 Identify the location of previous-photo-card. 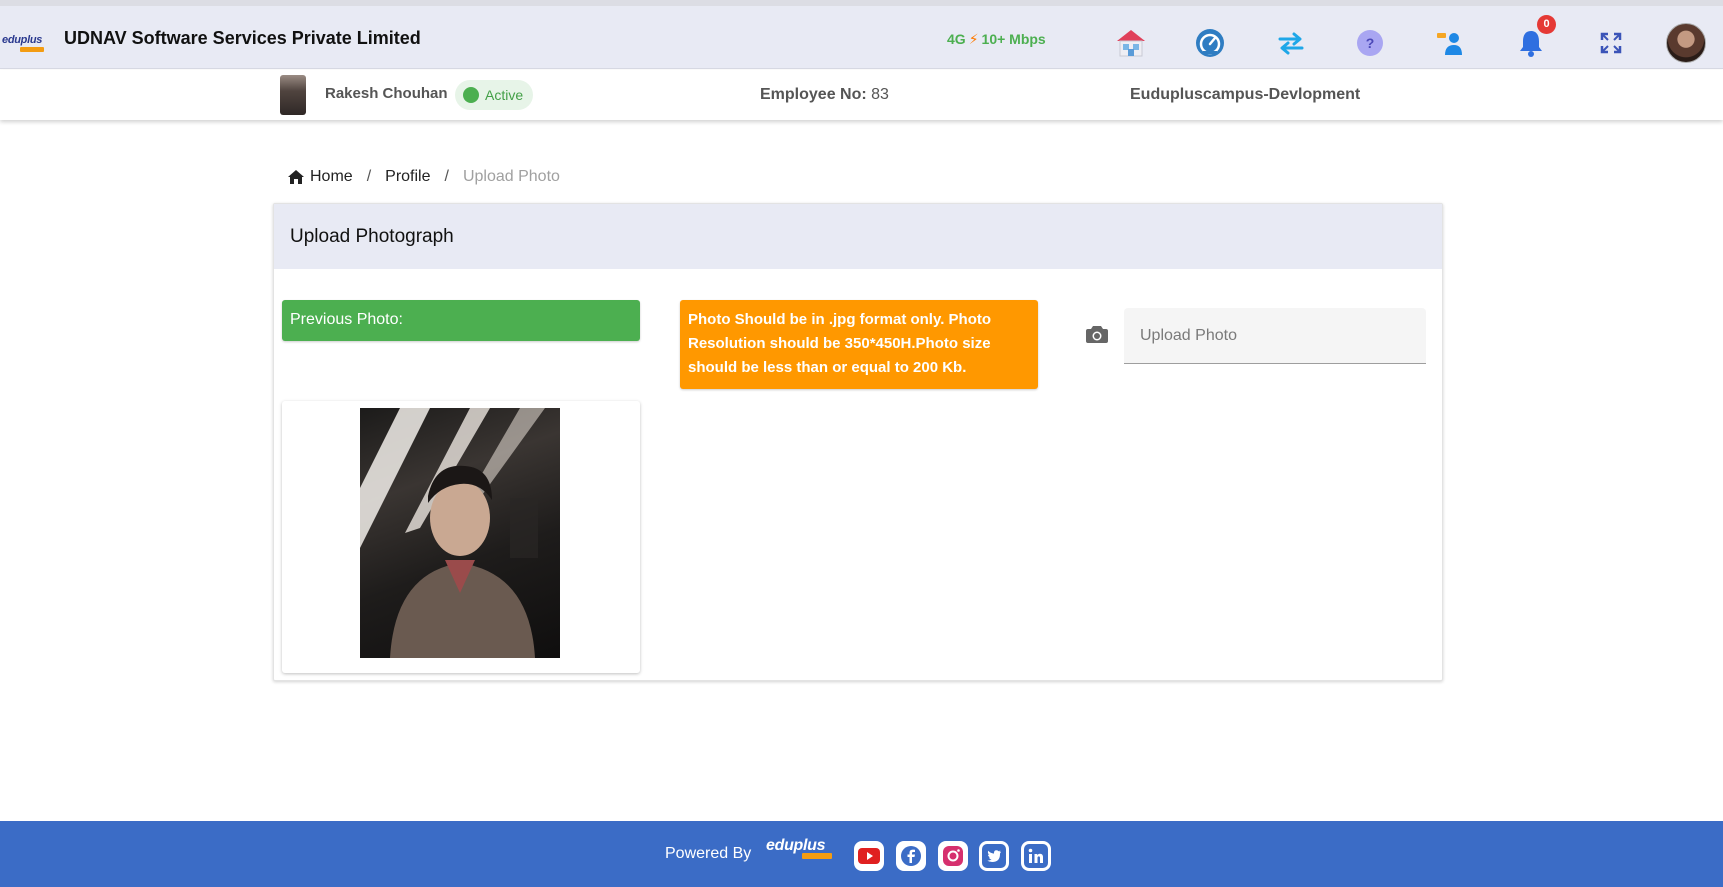
(461, 537).